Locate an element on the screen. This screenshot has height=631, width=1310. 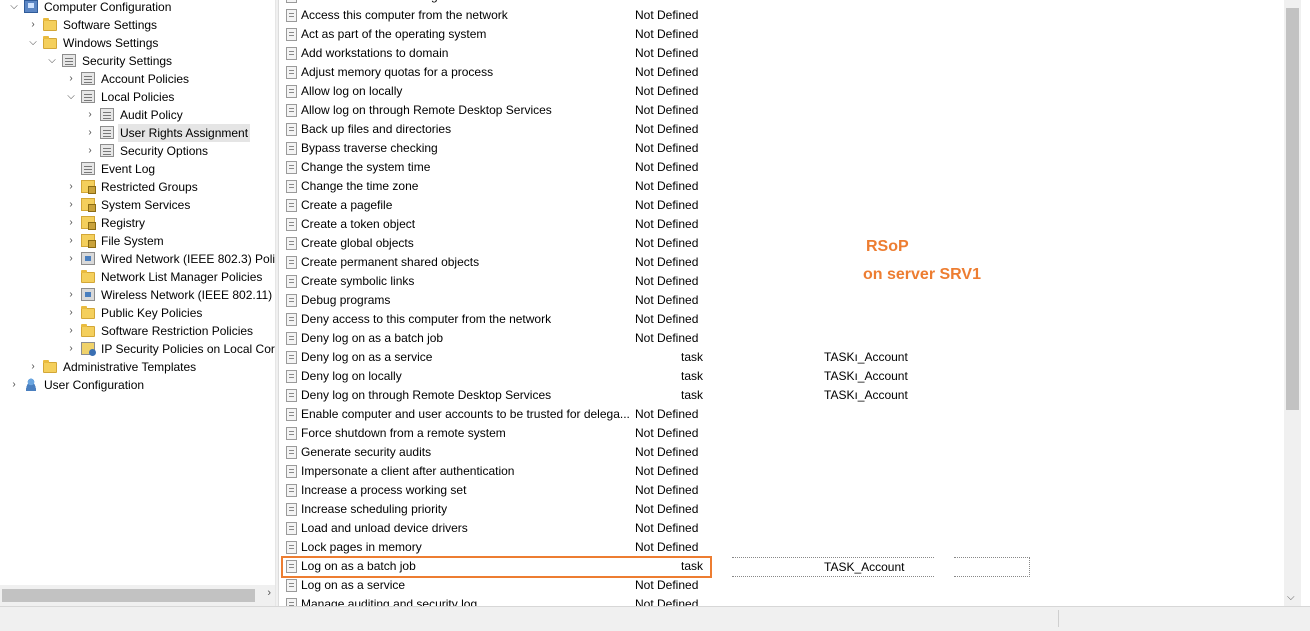
tree-node: › User Configuration is located at coordinates (137, 385).